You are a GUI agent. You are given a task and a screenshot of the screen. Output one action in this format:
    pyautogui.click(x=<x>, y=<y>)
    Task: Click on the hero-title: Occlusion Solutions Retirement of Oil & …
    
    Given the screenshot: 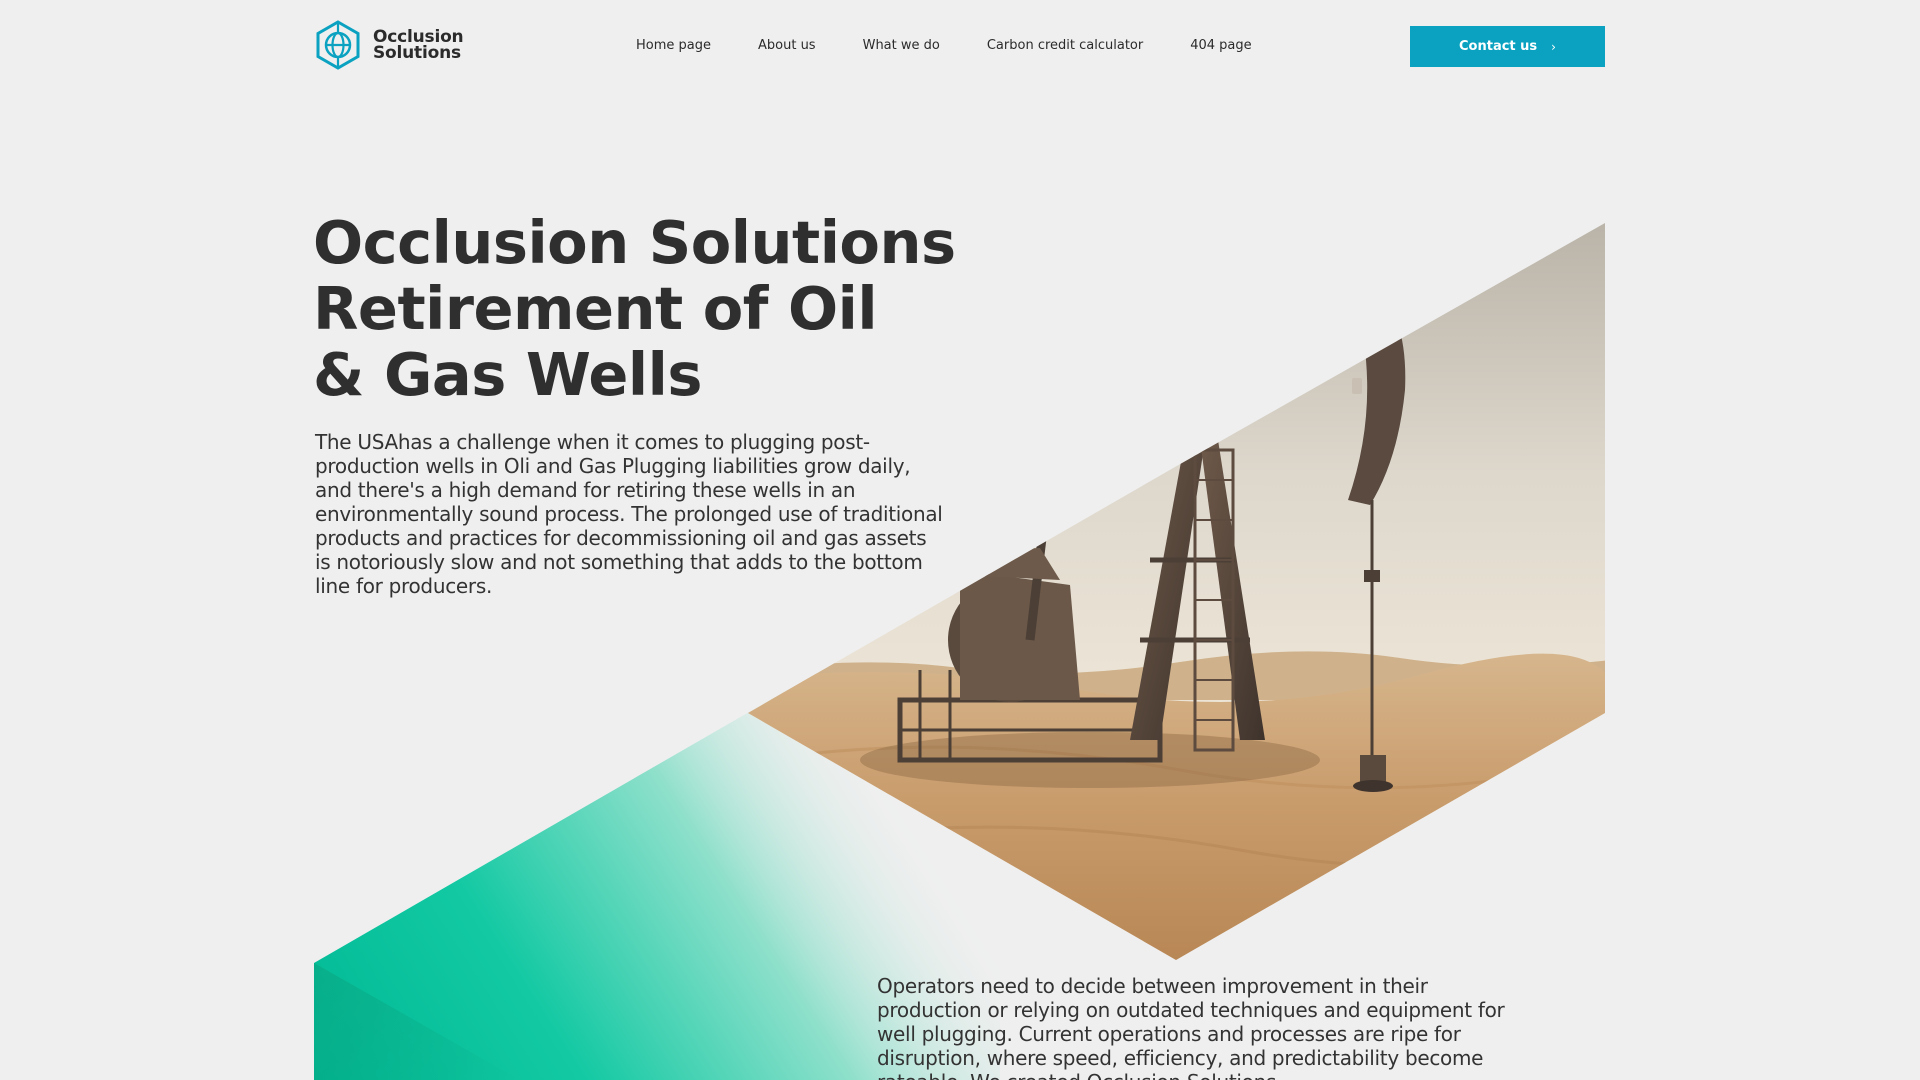 What is the action you would take?
    pyautogui.click(x=653, y=309)
    